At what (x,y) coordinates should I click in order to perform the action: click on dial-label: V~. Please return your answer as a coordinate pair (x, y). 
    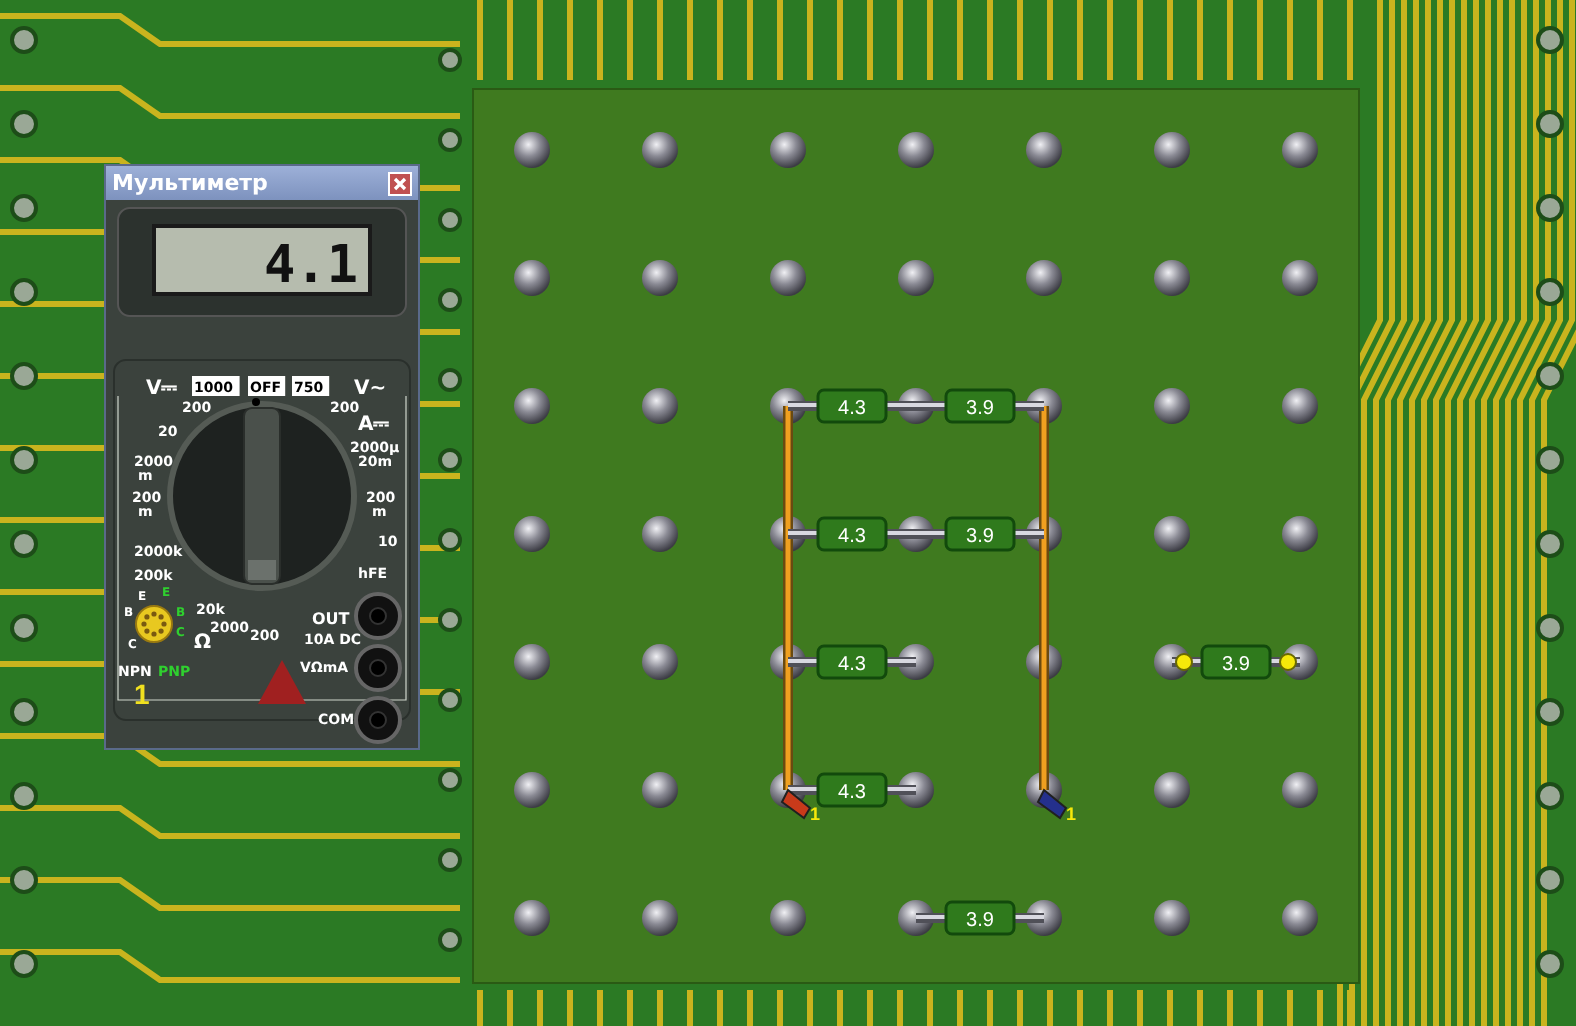
    Looking at the image, I should click on (370, 389).